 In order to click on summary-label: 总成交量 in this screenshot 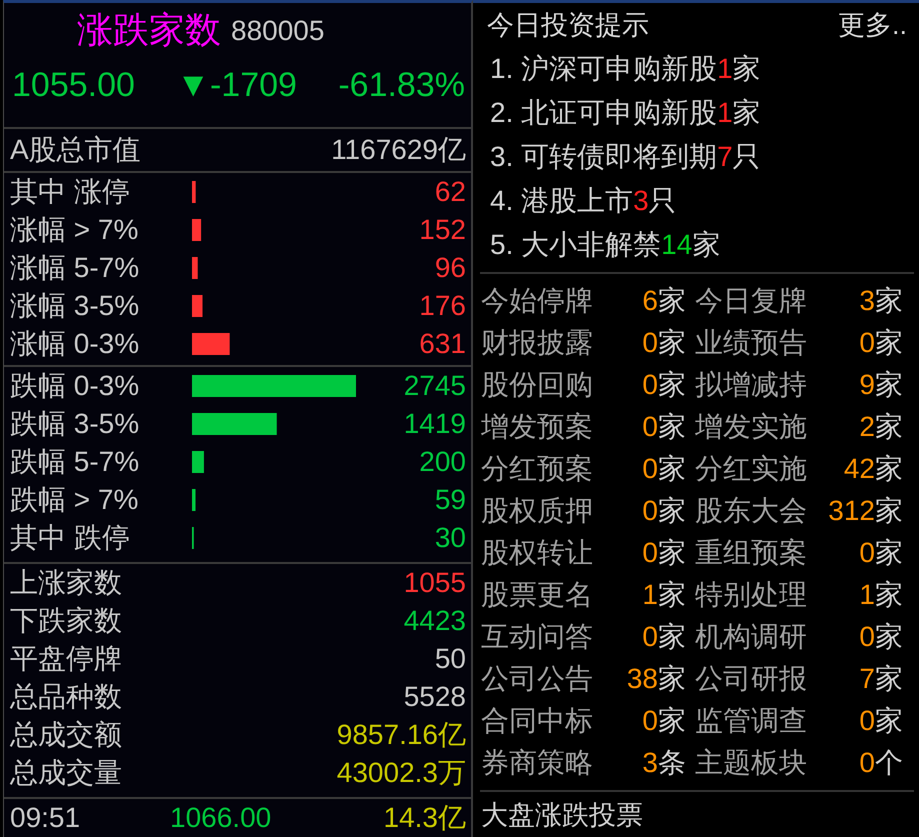, I will do `click(66, 773)`.